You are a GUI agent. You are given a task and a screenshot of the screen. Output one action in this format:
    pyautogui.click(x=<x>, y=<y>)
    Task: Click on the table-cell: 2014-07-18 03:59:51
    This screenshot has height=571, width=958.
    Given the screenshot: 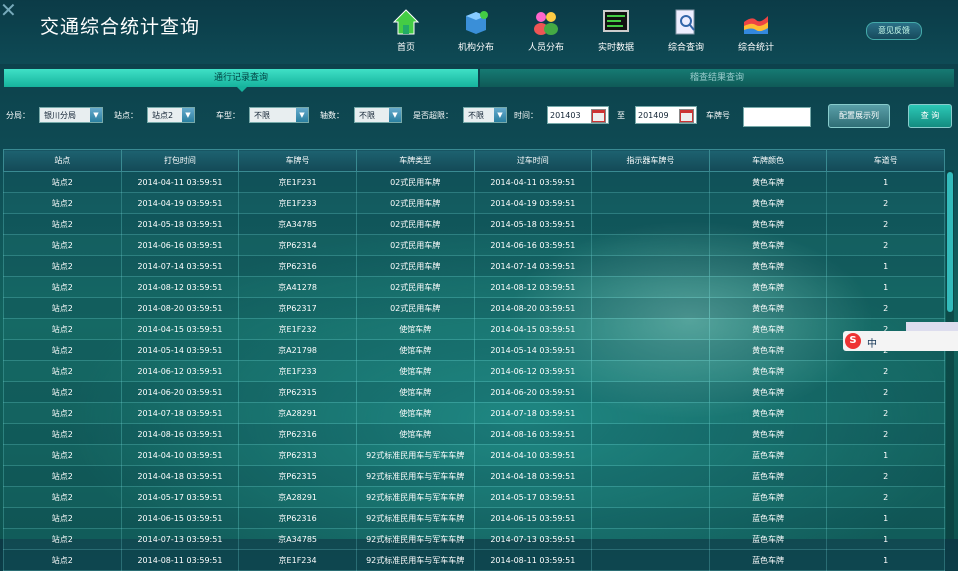 What is the action you would take?
    pyautogui.click(x=180, y=413)
    